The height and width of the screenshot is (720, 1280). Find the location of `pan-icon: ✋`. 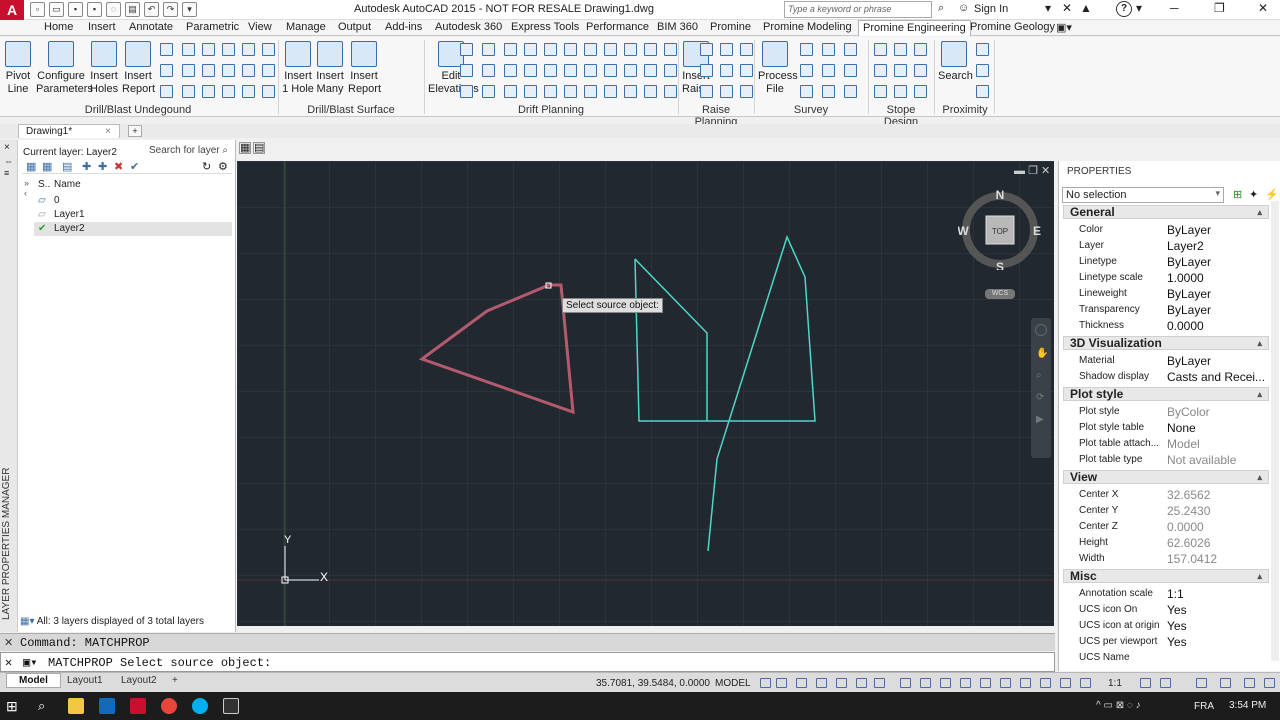

pan-icon: ✋ is located at coordinates (1042, 353).